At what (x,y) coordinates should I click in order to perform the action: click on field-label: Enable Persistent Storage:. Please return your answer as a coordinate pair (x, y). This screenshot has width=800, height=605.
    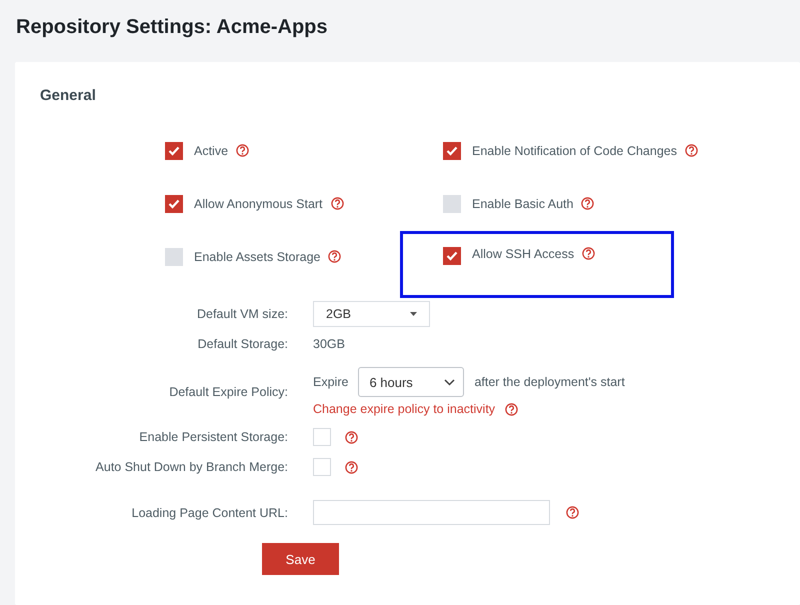
    Looking at the image, I should click on (213, 437).